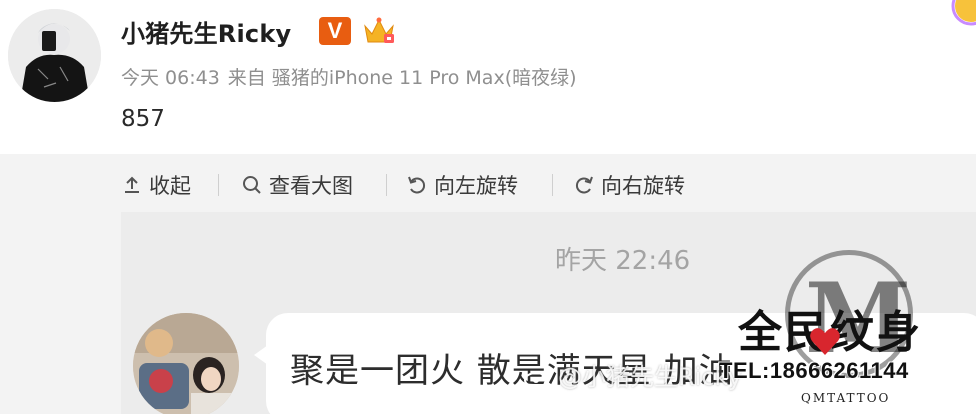  Describe the element at coordinates (643, 186) in the screenshot. I see `rotate-right-label: 向右旋转` at that location.